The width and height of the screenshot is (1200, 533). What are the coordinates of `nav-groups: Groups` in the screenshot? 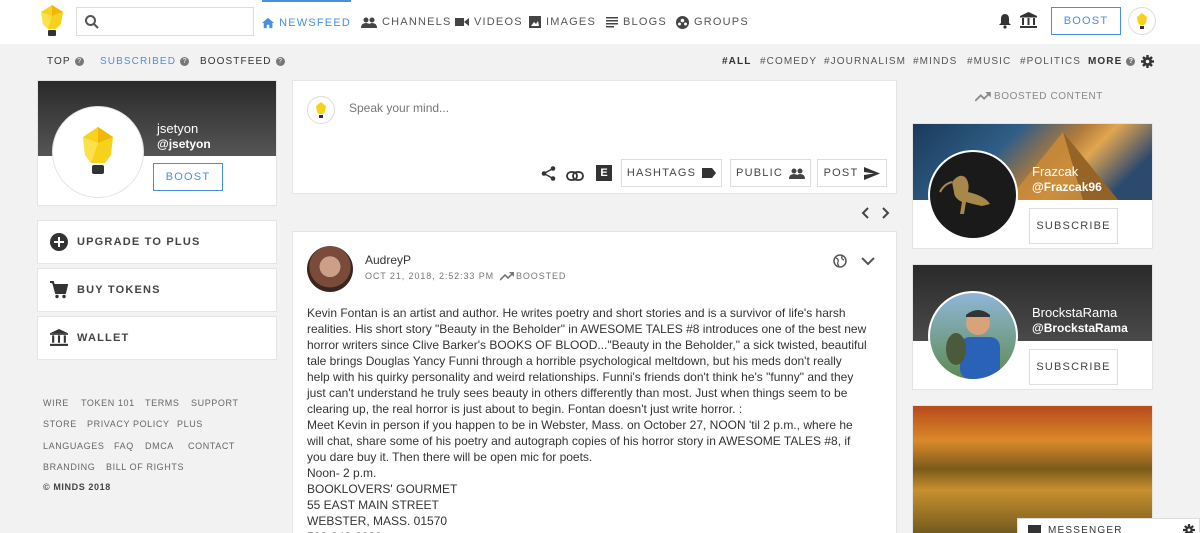 It's located at (712, 22).